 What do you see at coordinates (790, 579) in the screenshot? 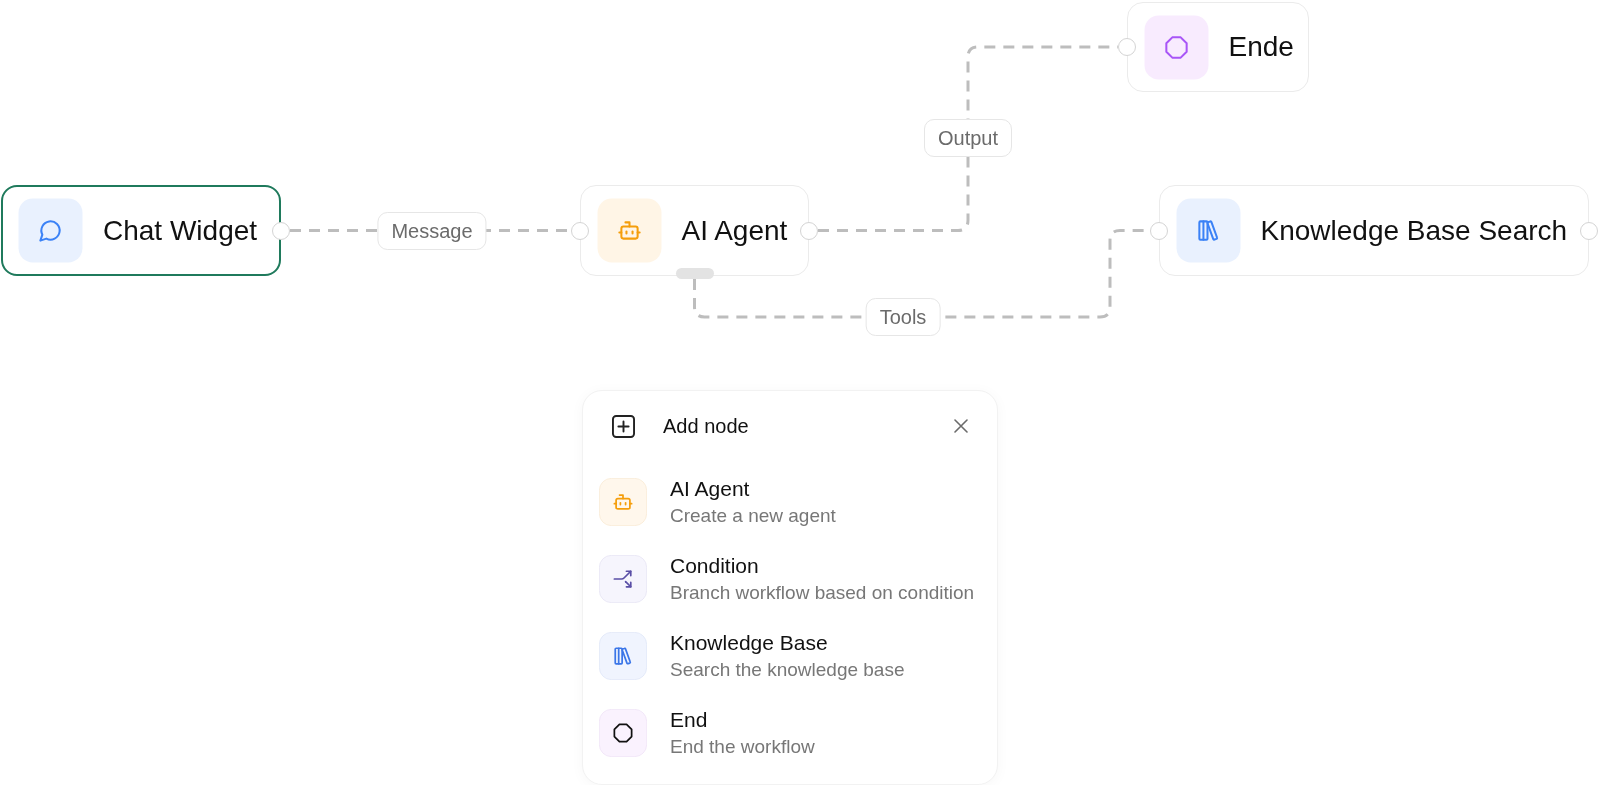
I see `menu-item: Condition Branch workflow based on condition` at bounding box center [790, 579].